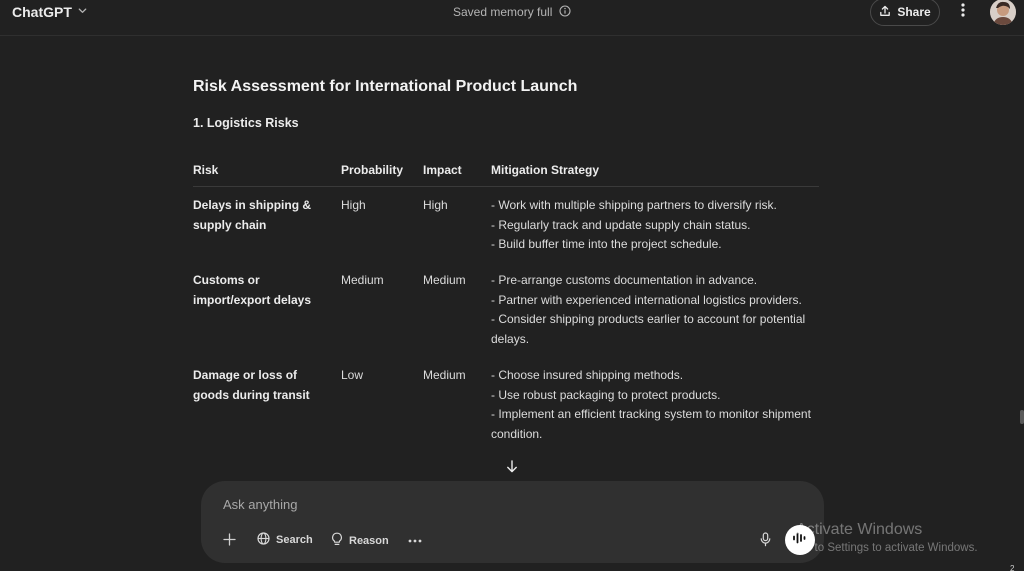 This screenshot has width=1024, height=571. Describe the element at coordinates (251, 385) in the screenshot. I see `risk-cell: Damage or loss of goods during transit` at that location.